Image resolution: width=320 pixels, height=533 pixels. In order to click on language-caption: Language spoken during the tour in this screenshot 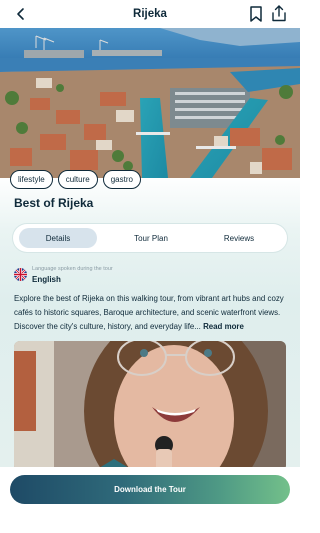, I will do `click(72, 269)`.